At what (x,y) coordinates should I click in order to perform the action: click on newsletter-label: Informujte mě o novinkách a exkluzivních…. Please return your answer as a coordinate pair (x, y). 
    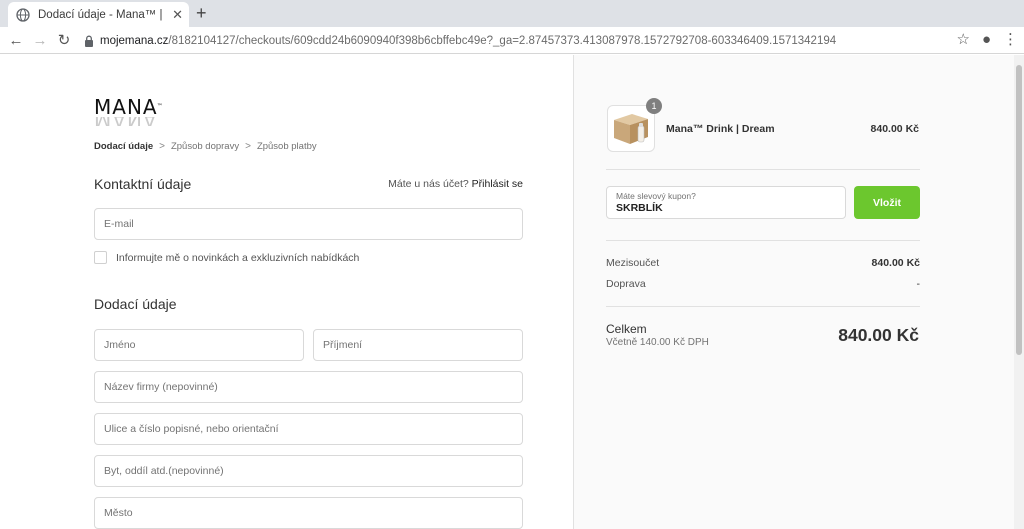
    Looking at the image, I should click on (238, 257).